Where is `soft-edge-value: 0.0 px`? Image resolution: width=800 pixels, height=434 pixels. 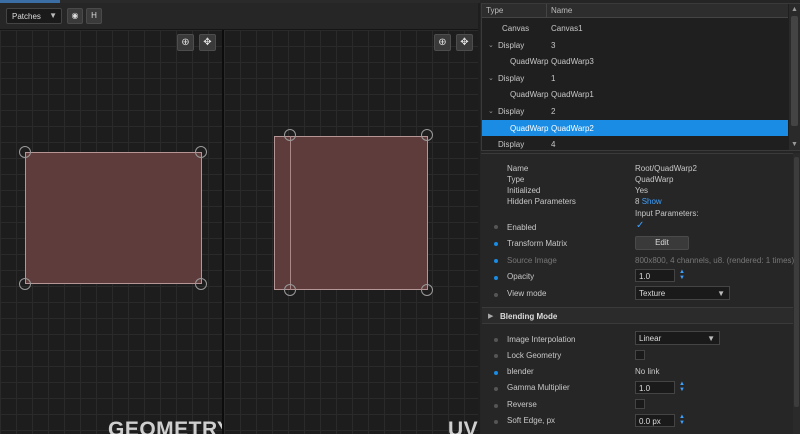 soft-edge-value: 0.0 px is located at coordinates (650, 421).